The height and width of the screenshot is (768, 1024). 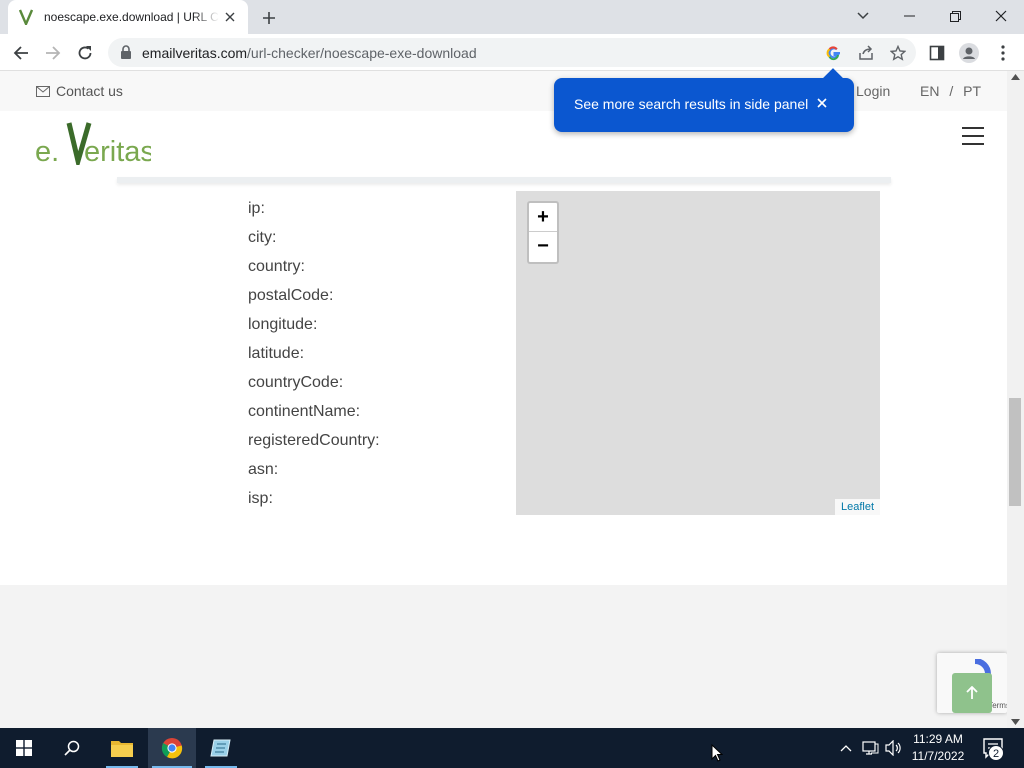 I want to click on bookmark-star-icon, so click(x=898, y=53).